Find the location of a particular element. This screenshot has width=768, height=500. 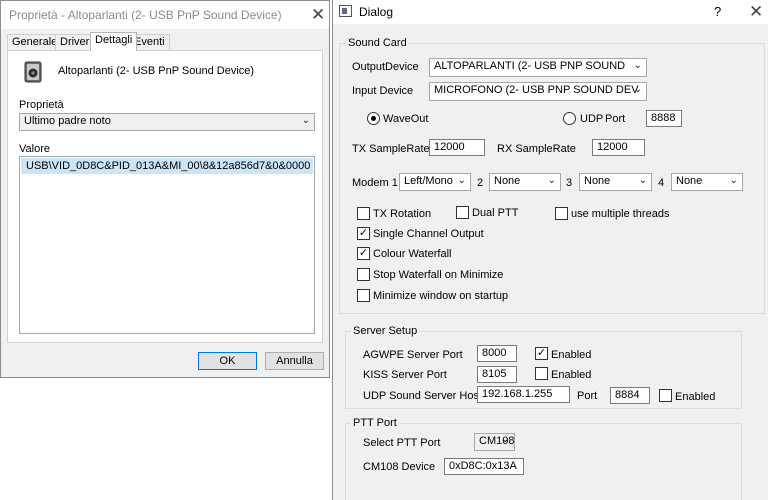

udp-server-port-input: 8884 is located at coordinates (630, 395).